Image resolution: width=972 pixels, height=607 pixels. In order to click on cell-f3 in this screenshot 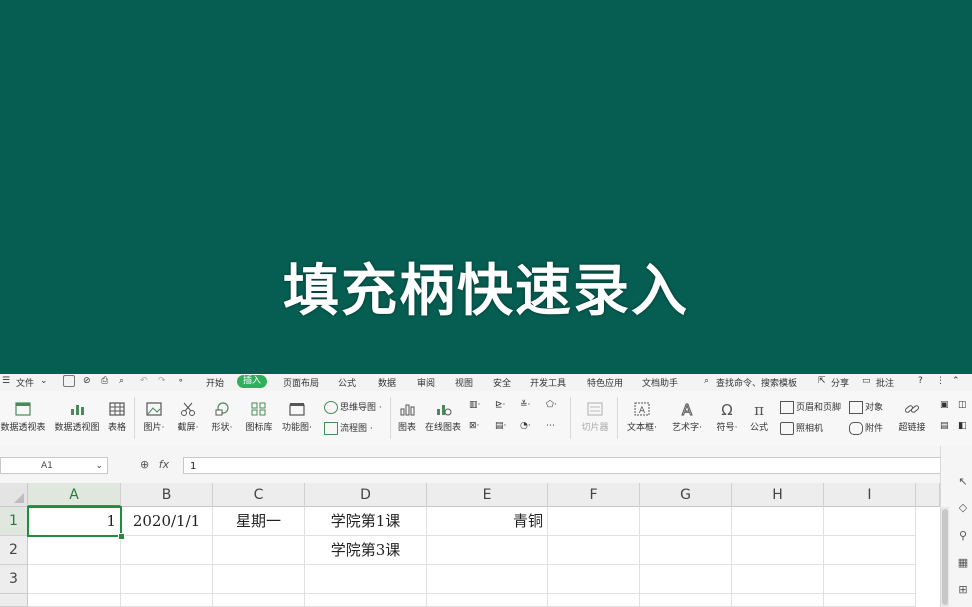, I will do `click(594, 579)`.